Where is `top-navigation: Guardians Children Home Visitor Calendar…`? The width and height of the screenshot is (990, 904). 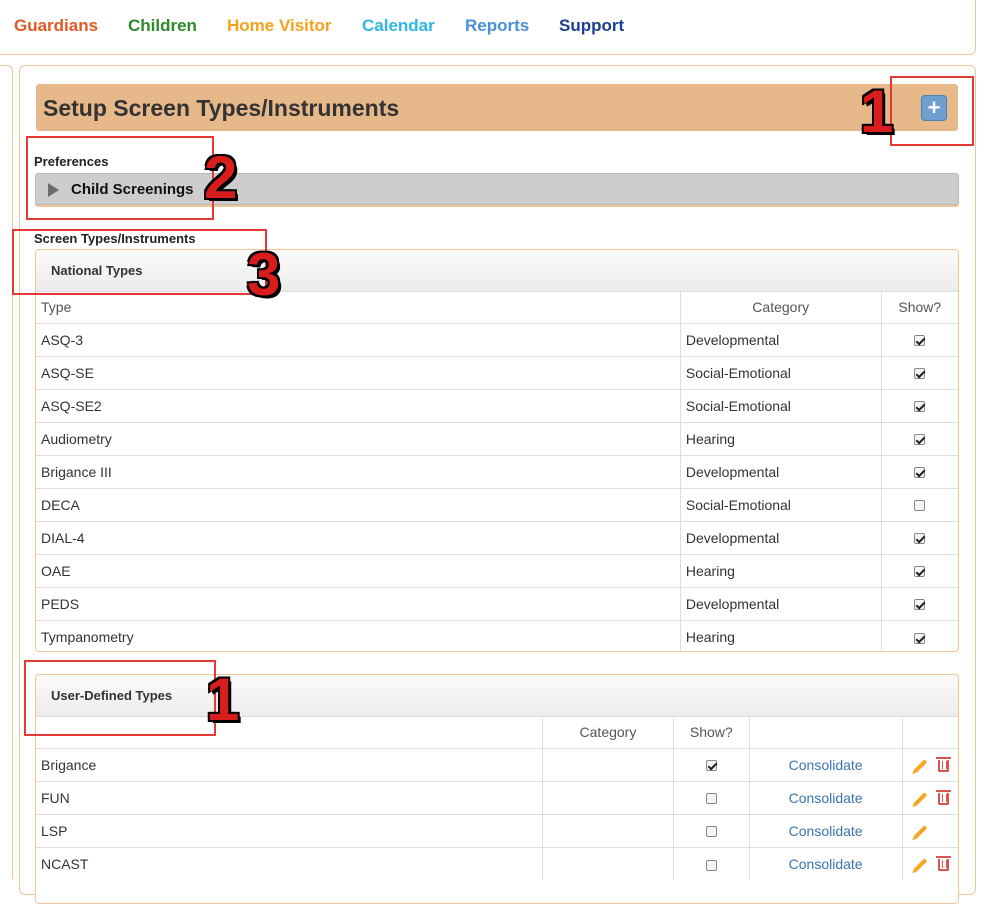 top-navigation: Guardians Children Home Visitor Calendar… is located at coordinates (488, 27).